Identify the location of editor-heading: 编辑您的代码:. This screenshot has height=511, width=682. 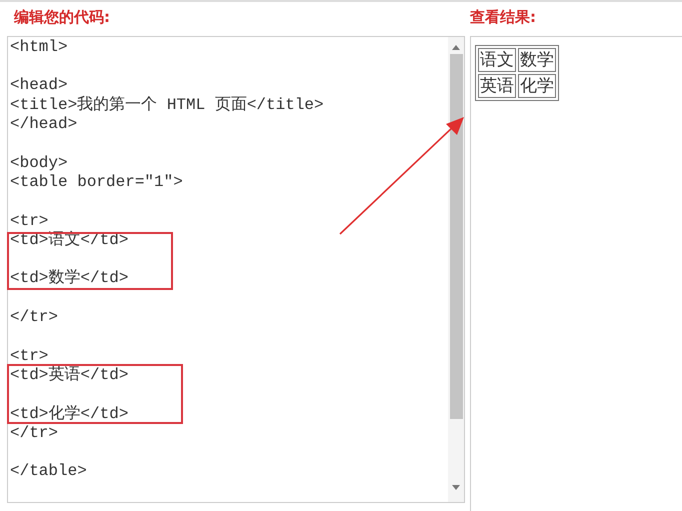
(61, 17).